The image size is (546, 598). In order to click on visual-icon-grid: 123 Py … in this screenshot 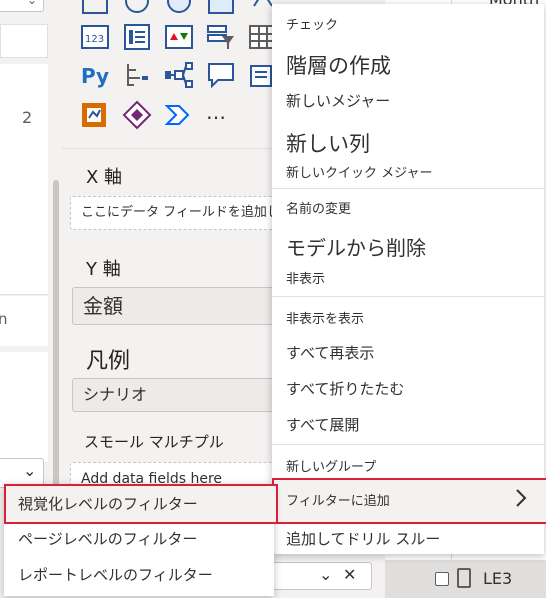, I will do `click(176, 70)`.